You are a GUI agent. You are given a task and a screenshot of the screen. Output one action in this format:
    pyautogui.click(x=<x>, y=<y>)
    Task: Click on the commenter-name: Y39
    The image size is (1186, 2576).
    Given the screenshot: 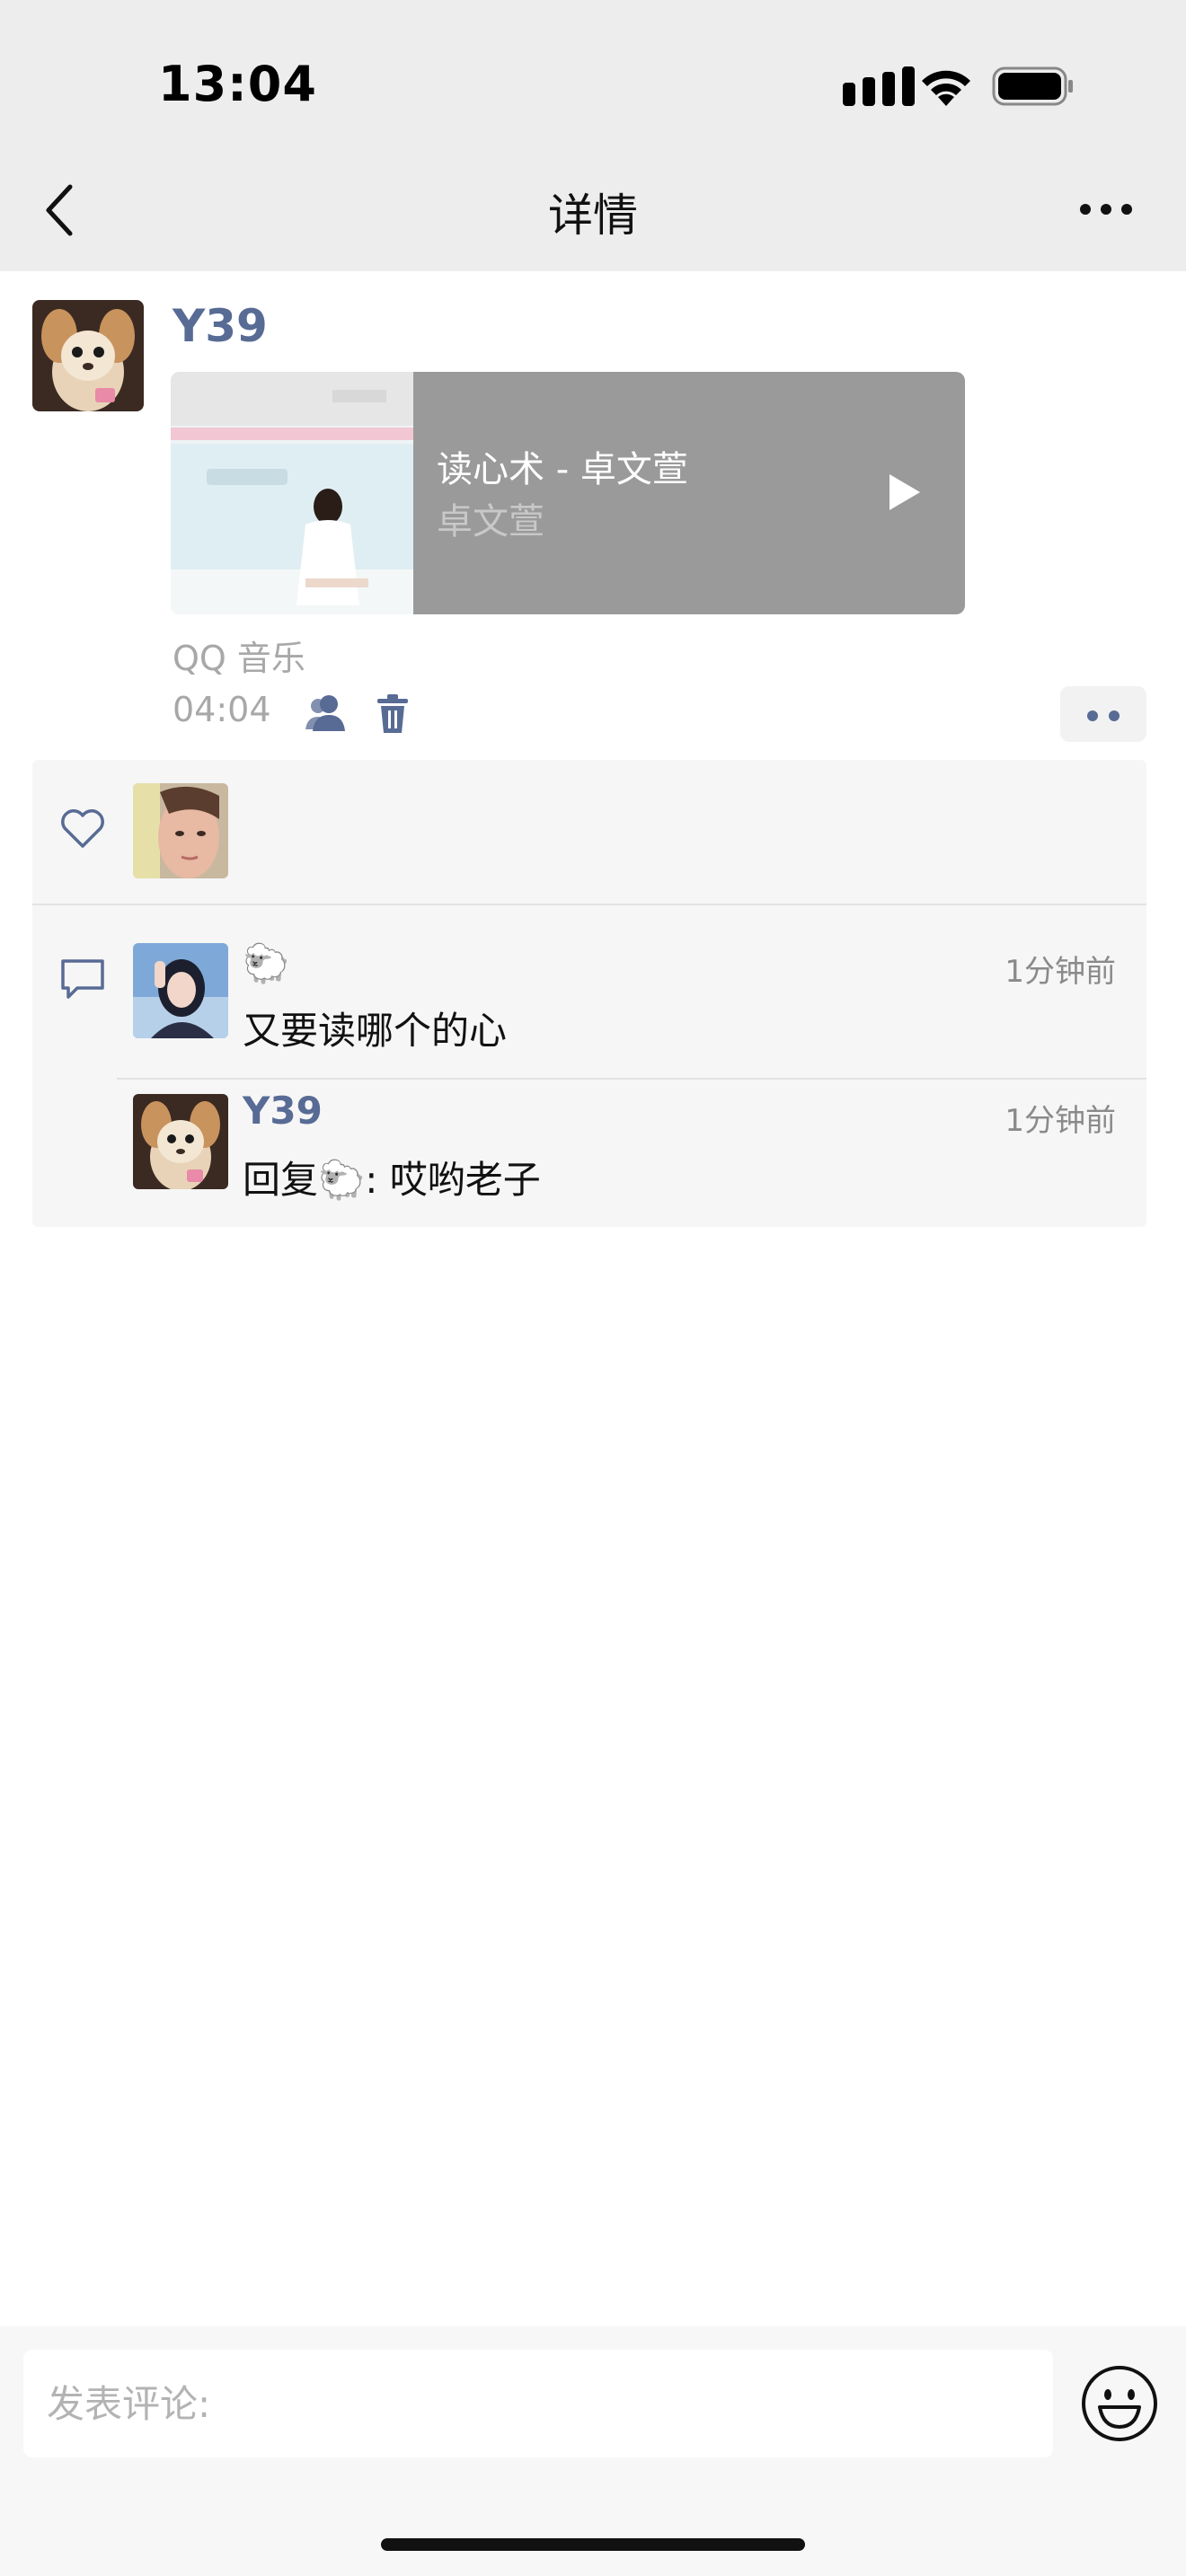 What is the action you would take?
    pyautogui.click(x=283, y=1111)
    